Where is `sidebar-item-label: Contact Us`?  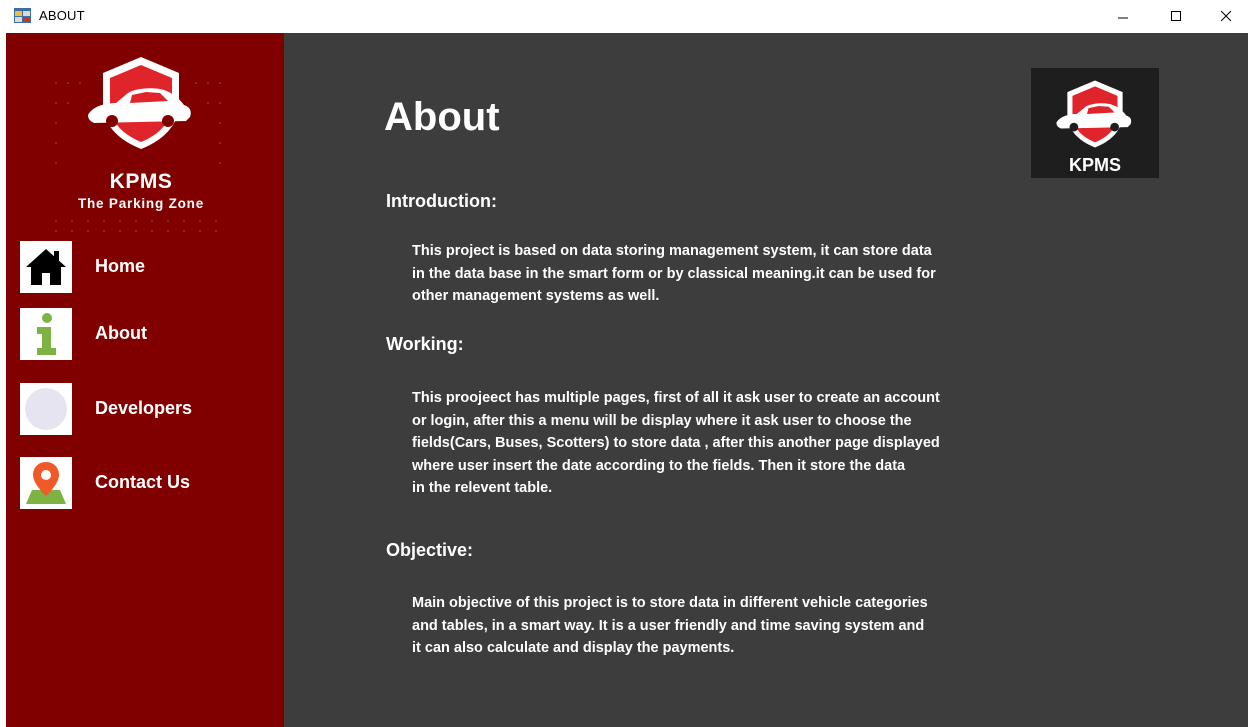
sidebar-item-label: Contact Us is located at coordinates (143, 482).